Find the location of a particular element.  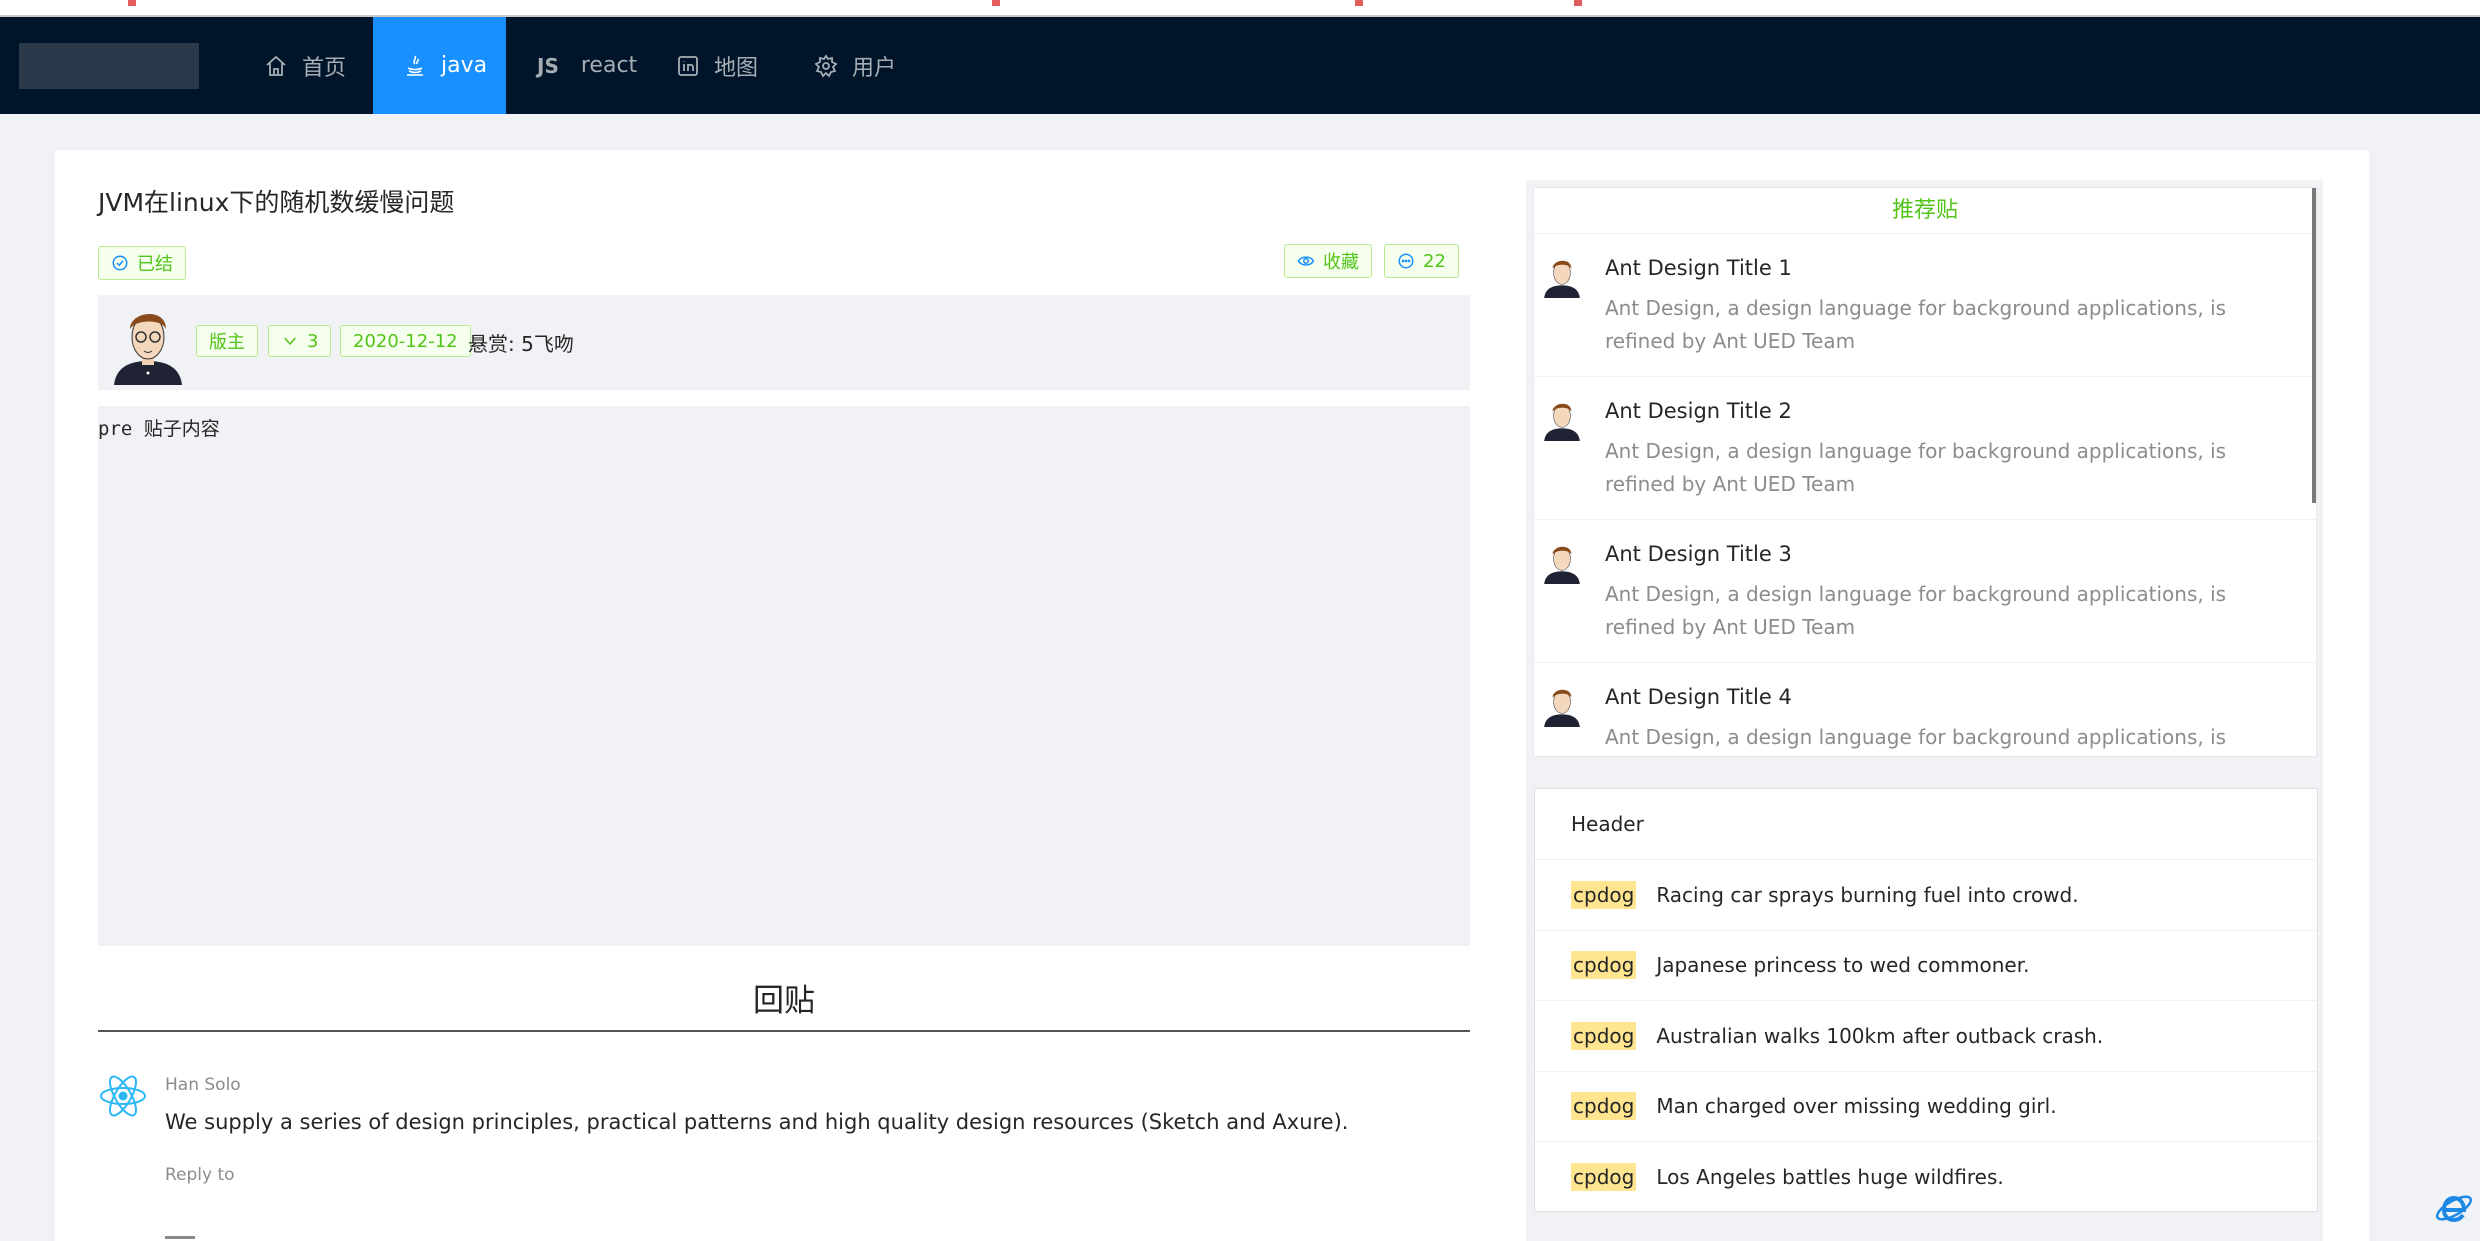

reply-divider is located at coordinates (784, 1031).